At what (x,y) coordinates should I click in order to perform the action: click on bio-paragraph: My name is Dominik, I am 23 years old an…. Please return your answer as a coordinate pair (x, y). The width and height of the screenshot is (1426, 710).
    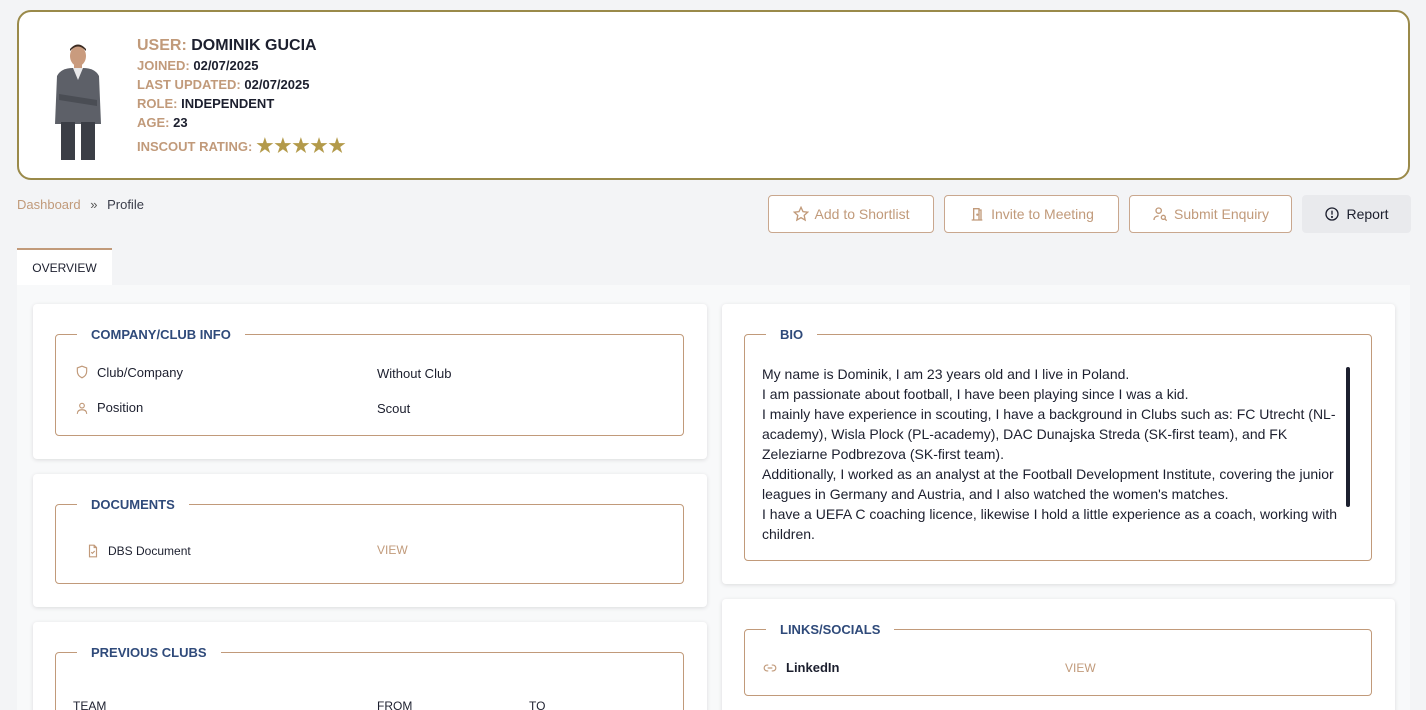
    Looking at the image, I should click on (946, 374).